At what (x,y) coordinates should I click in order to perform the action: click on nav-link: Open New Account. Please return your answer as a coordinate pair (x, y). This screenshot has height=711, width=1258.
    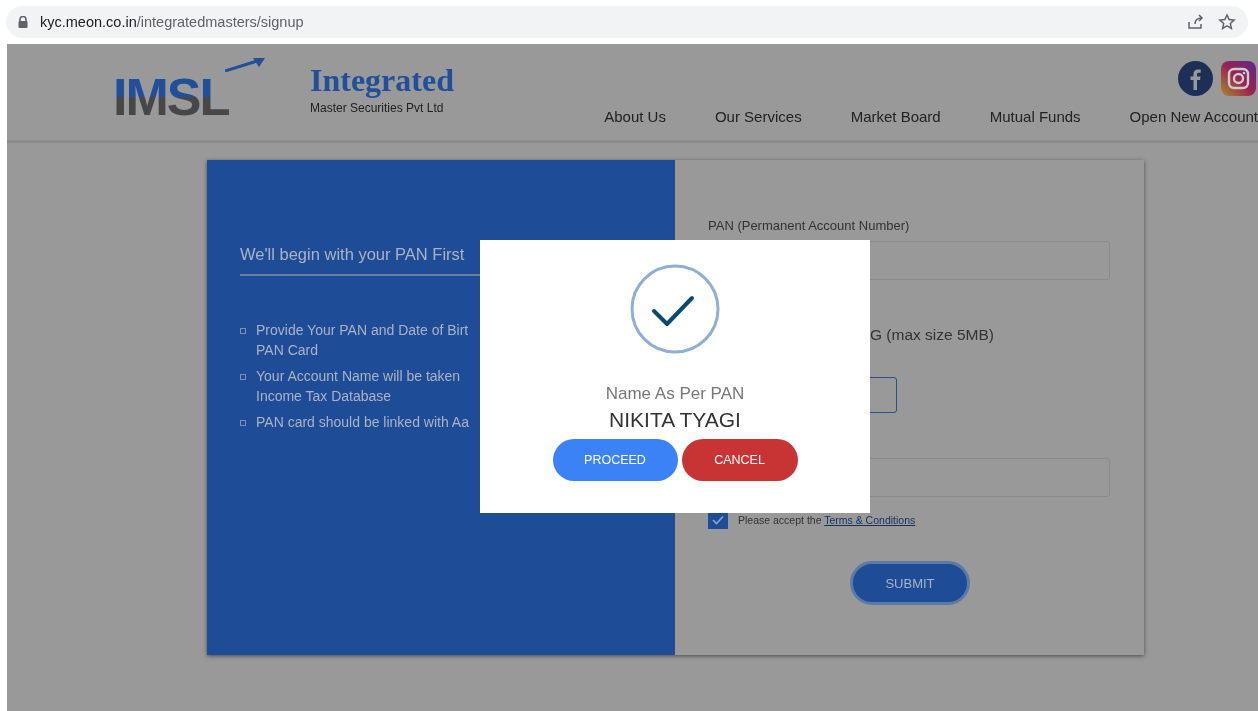
    Looking at the image, I should click on (1193, 116).